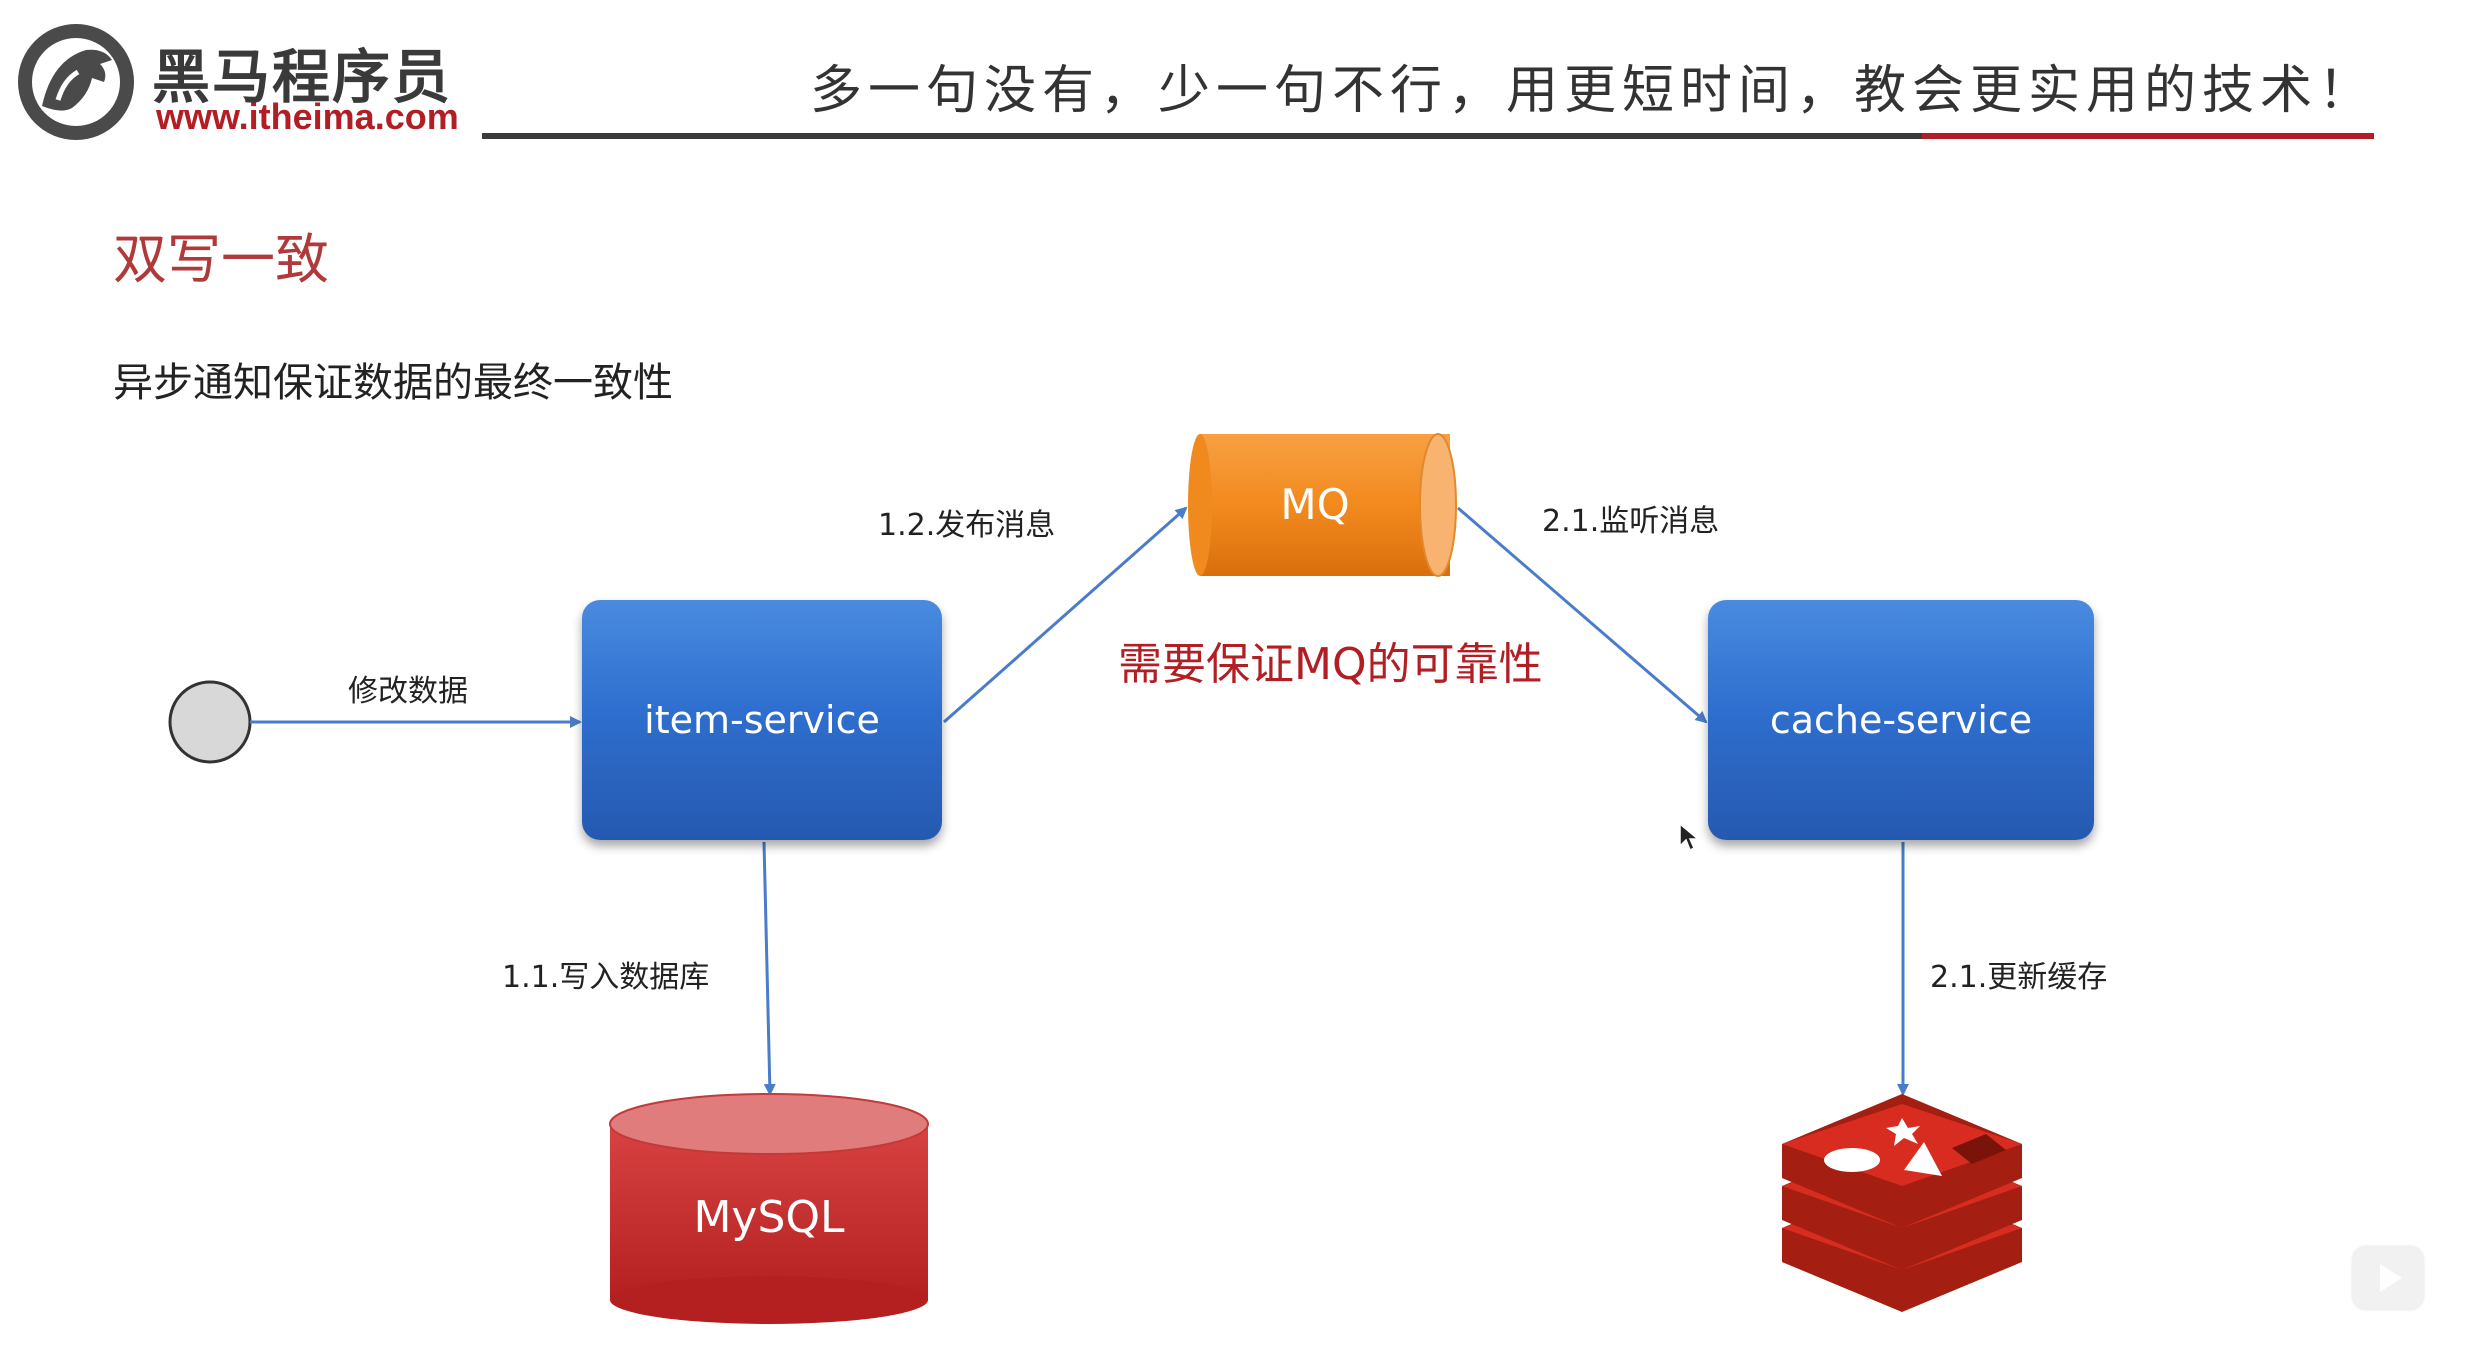  What do you see at coordinates (1902, 1203) in the screenshot?
I see `redis-logo-icon` at bounding box center [1902, 1203].